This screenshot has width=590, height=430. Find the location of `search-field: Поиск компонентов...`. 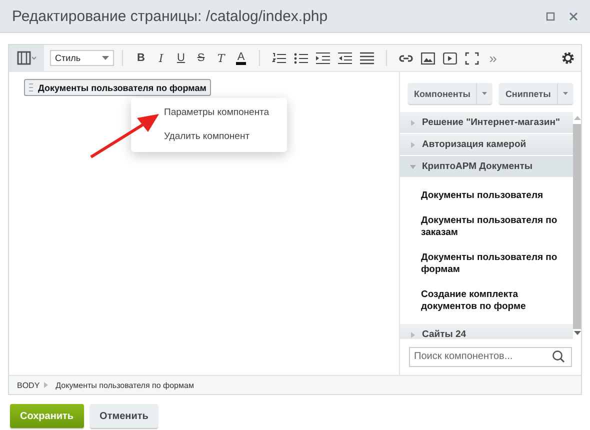

search-field: Поиск компонентов... is located at coordinates (490, 356).